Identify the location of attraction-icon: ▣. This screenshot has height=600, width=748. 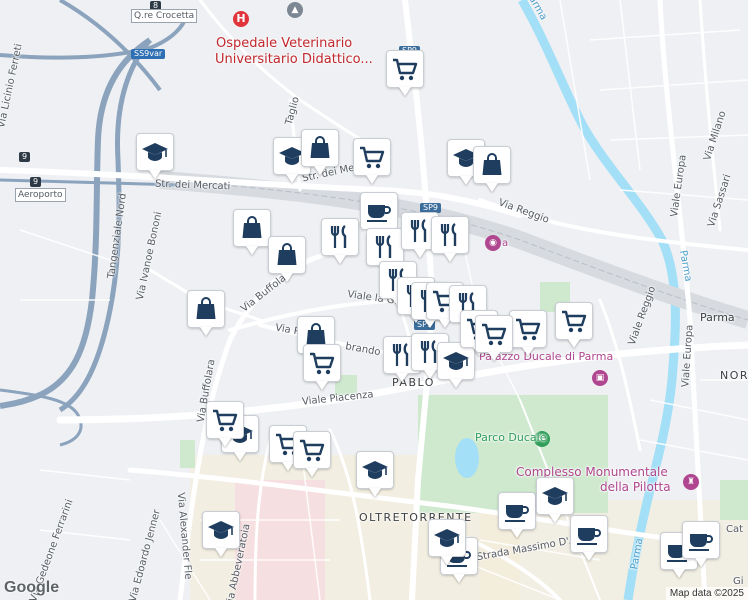
(600, 378).